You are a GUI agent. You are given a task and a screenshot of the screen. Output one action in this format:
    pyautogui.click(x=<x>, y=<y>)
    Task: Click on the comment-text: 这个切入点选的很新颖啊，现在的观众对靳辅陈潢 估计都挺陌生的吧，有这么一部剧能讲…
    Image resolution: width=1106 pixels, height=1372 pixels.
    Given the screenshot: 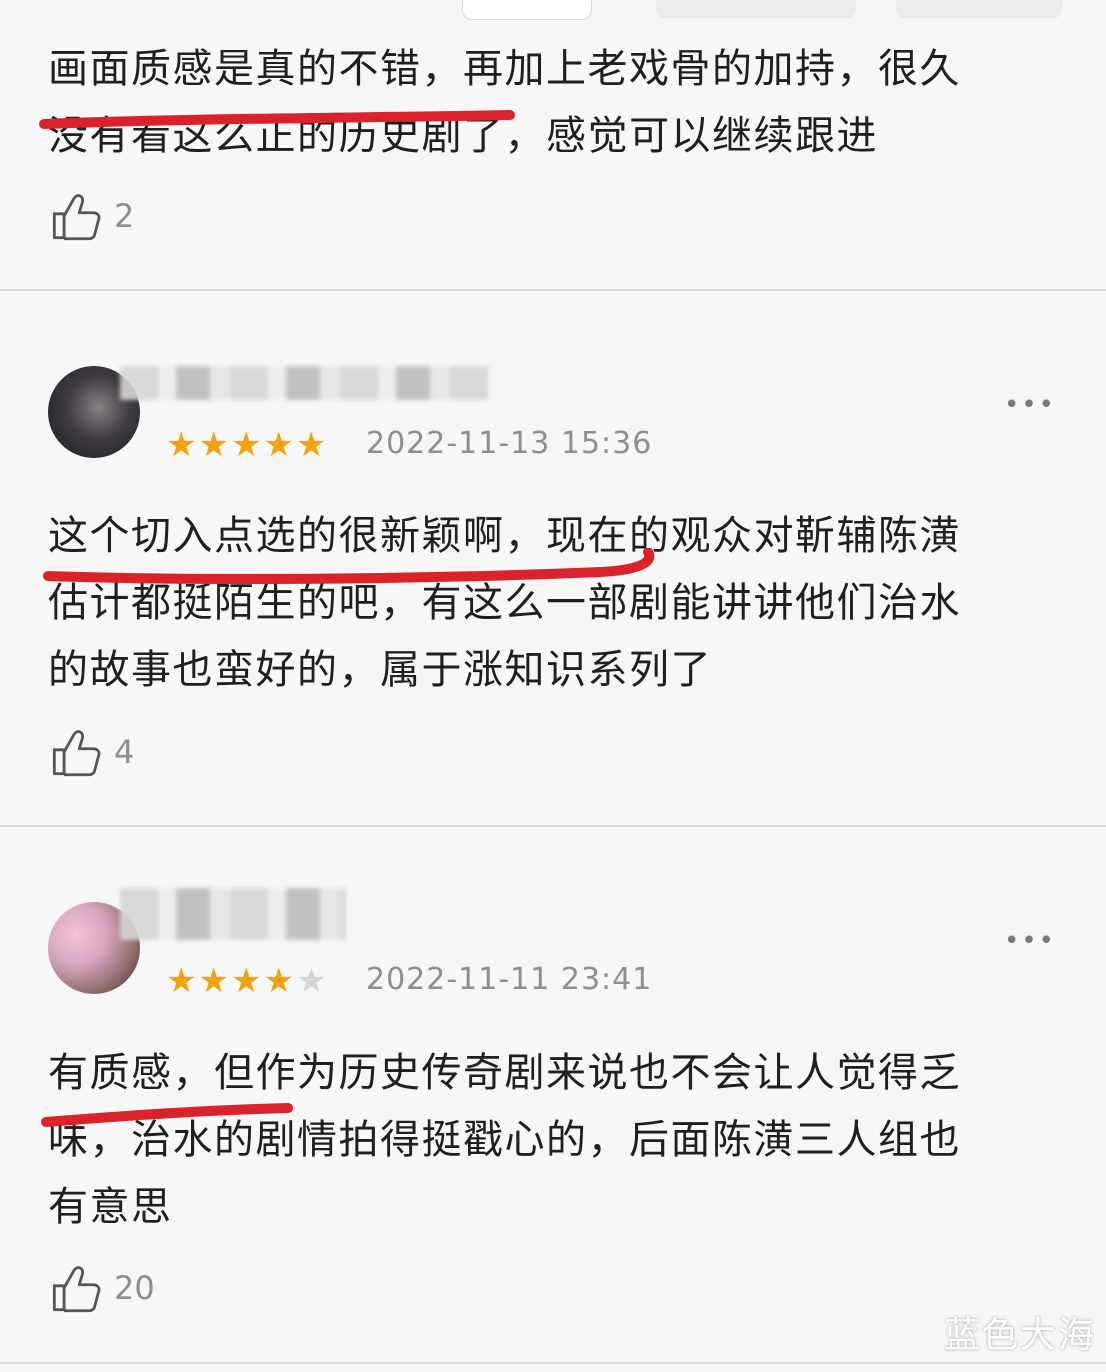 What is the action you would take?
    pyautogui.click(x=558, y=603)
    